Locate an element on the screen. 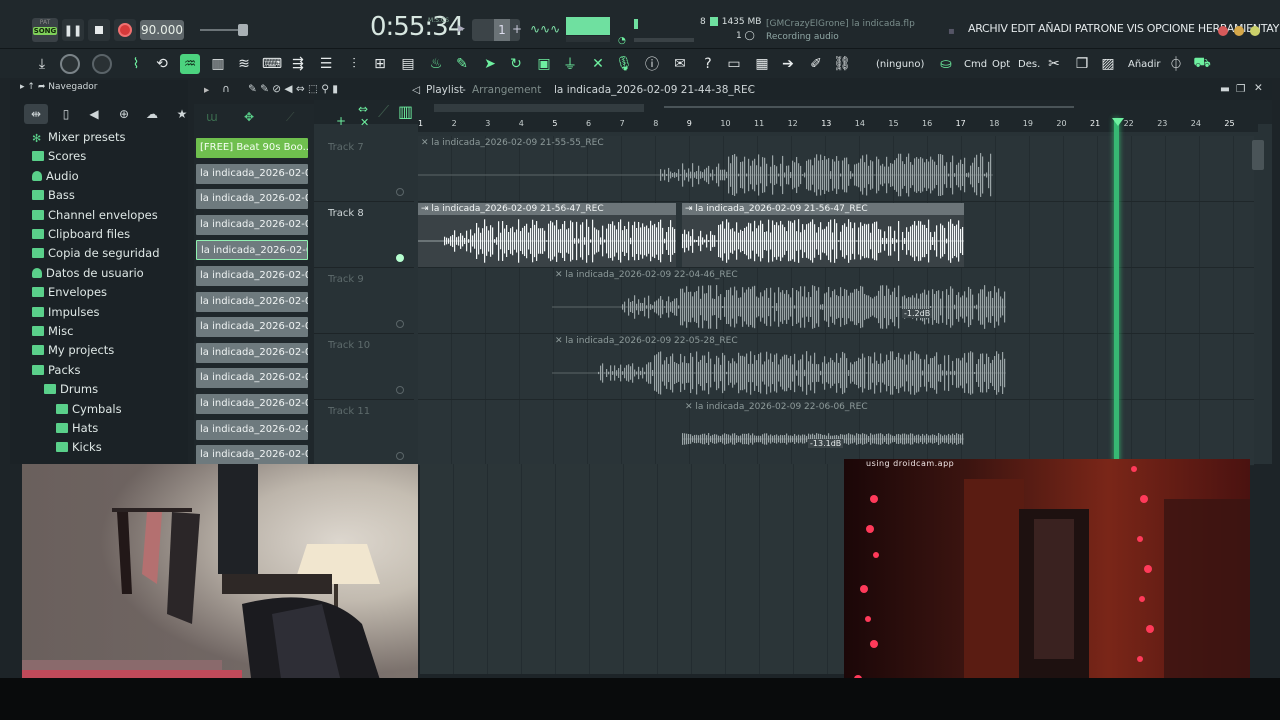 The width and height of the screenshot is (1280, 720). picker-wave-icon: ɯ is located at coordinates (212, 117).